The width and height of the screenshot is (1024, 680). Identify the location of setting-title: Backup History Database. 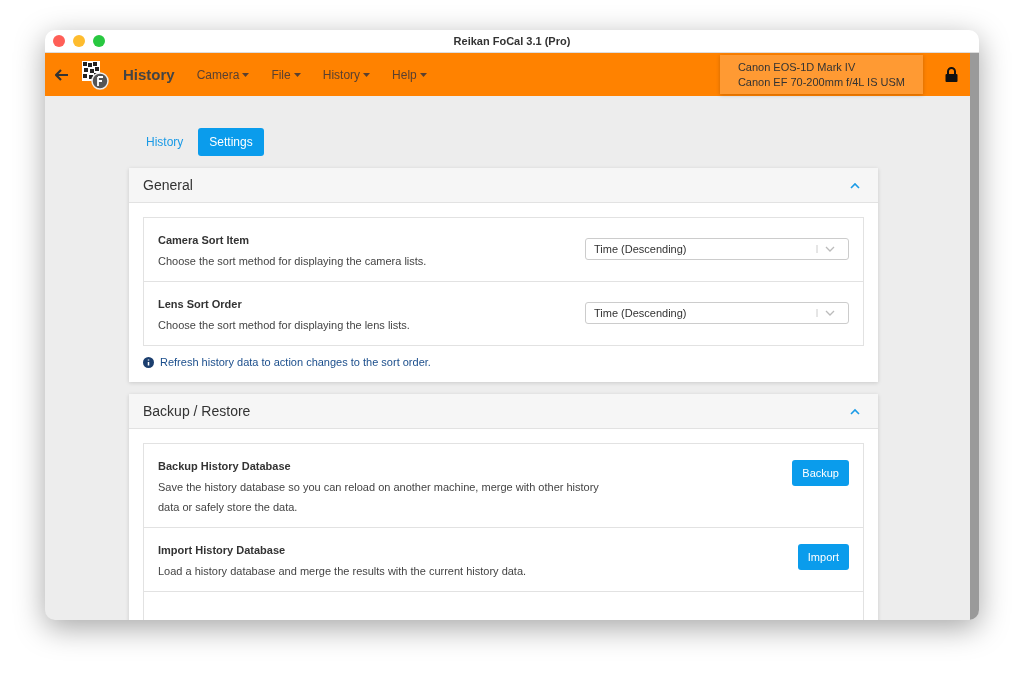
(225, 466).